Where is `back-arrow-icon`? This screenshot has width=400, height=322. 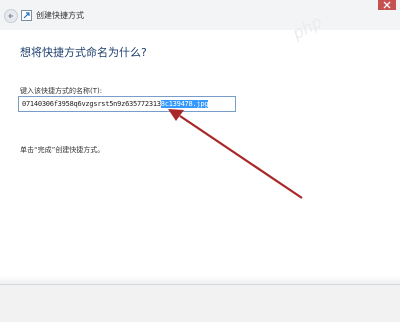
back-arrow-icon is located at coordinates (10, 16).